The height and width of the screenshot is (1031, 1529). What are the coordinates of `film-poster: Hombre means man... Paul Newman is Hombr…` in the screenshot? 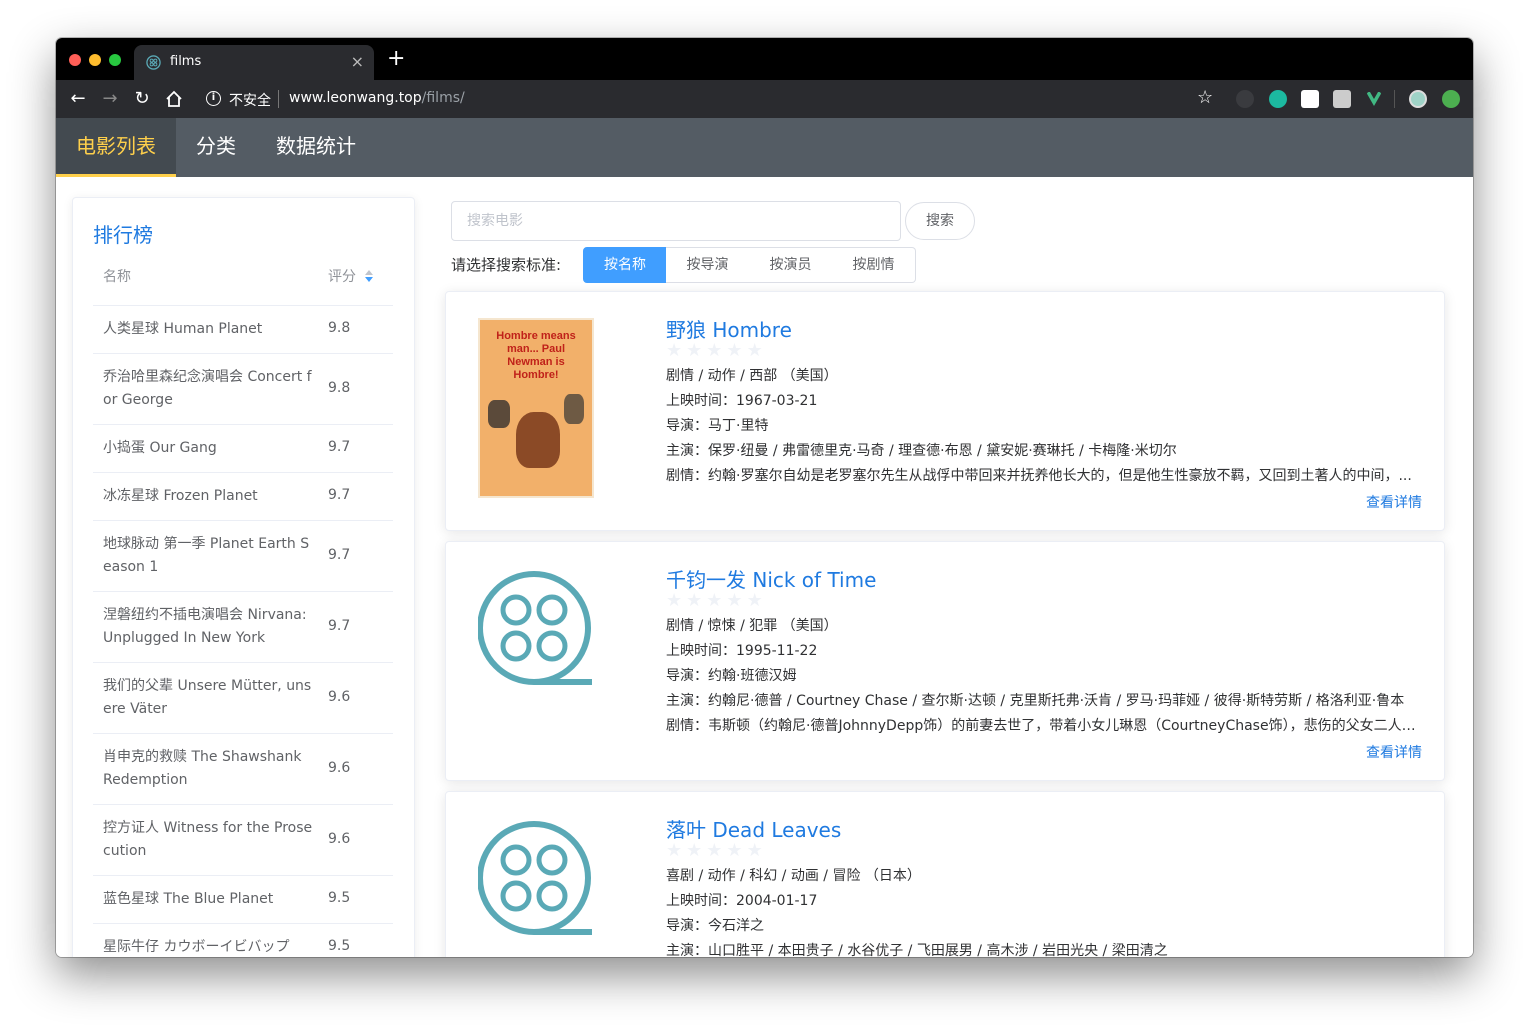 It's located at (536, 408).